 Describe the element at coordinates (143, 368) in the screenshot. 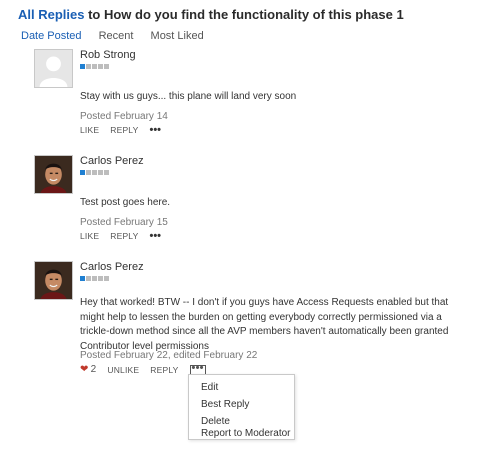

I see `post-actions: ❤ 2 UNLIKE REPLY •••` at that location.